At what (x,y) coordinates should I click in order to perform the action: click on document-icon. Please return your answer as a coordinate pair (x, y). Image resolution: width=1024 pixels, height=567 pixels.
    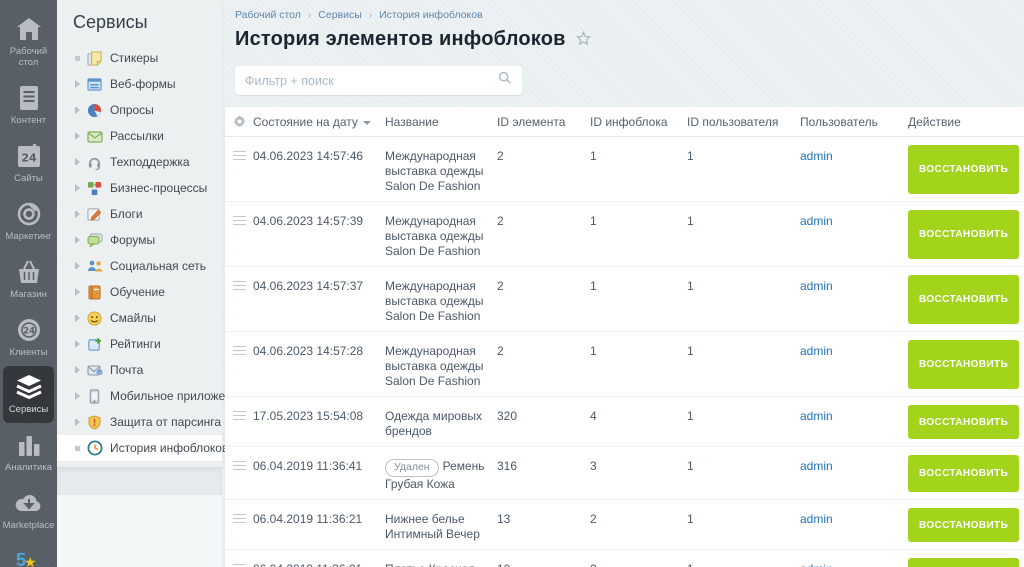
    Looking at the image, I should click on (29, 98).